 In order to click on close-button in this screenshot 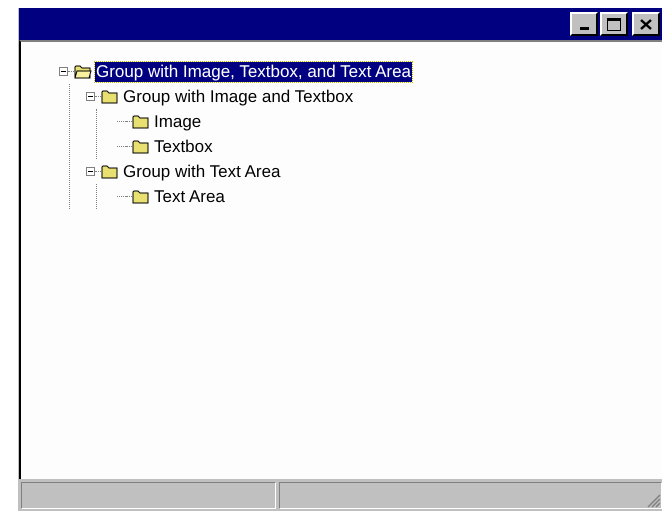, I will do `click(646, 24)`.